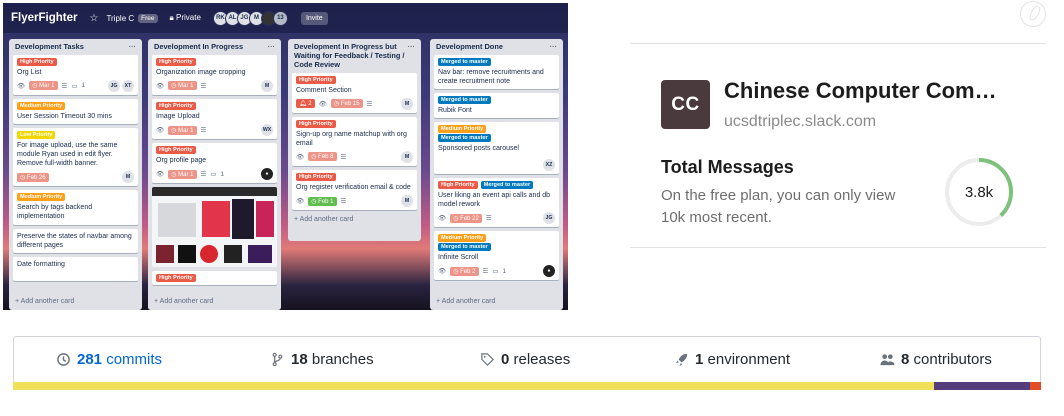 The height and width of the screenshot is (416, 1064). I want to click on list-header: Development In Progress ···, so click(214, 47).